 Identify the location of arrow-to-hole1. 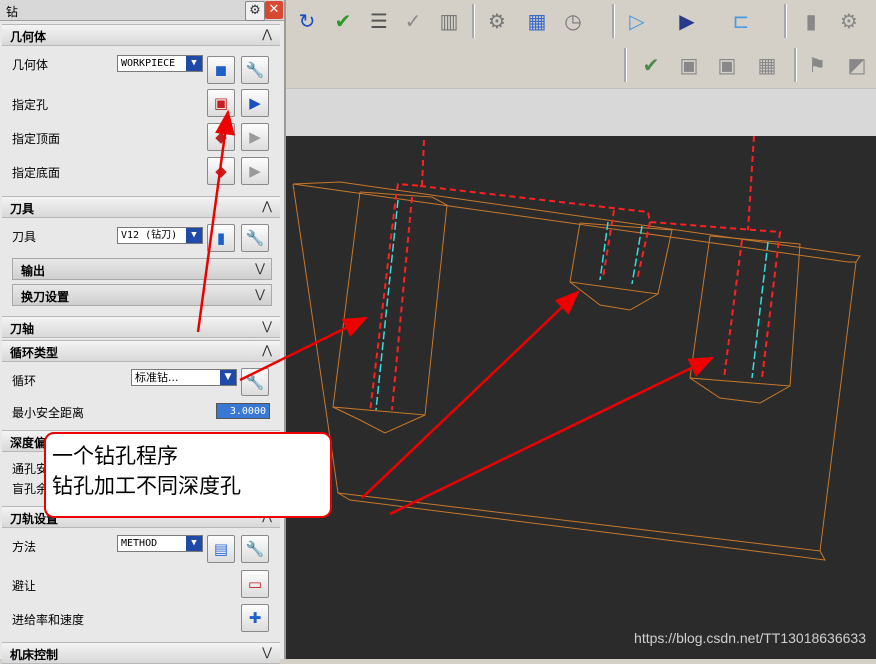
(304, 349).